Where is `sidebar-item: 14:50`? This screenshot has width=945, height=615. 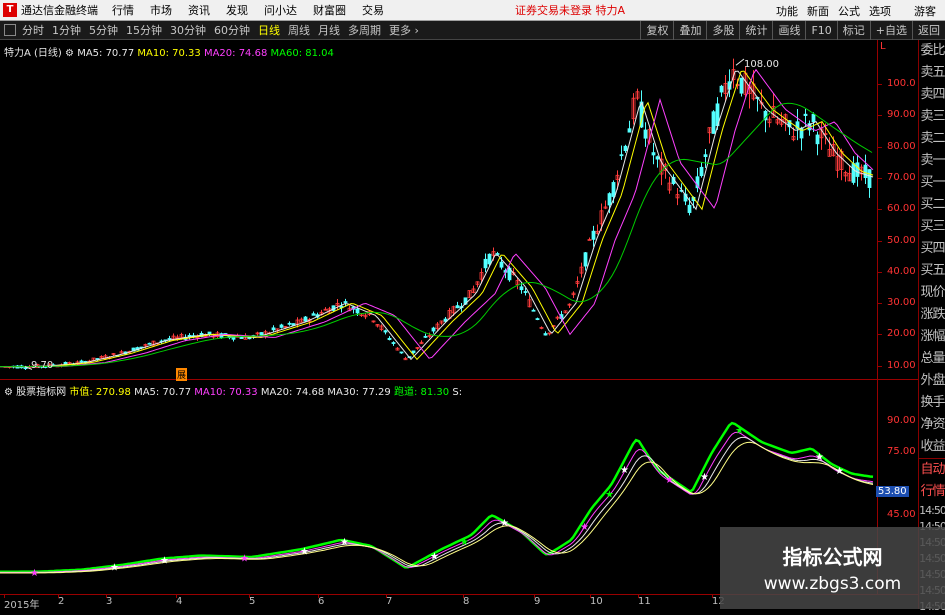 sidebar-item: 14:50 is located at coordinates (932, 510).